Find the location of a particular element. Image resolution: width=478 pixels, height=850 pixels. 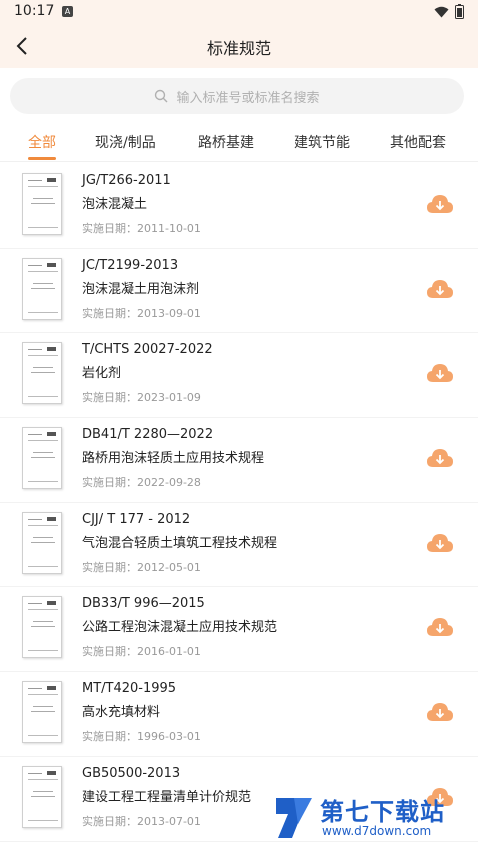

effective-date: 实施日期：2016-01-01 is located at coordinates (141, 651).